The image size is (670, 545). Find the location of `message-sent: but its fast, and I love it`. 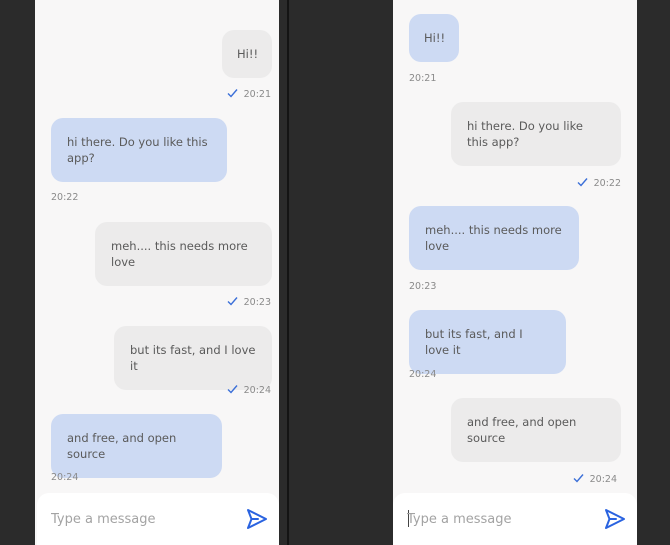

message-sent: but its fast, and I love it is located at coordinates (193, 358).